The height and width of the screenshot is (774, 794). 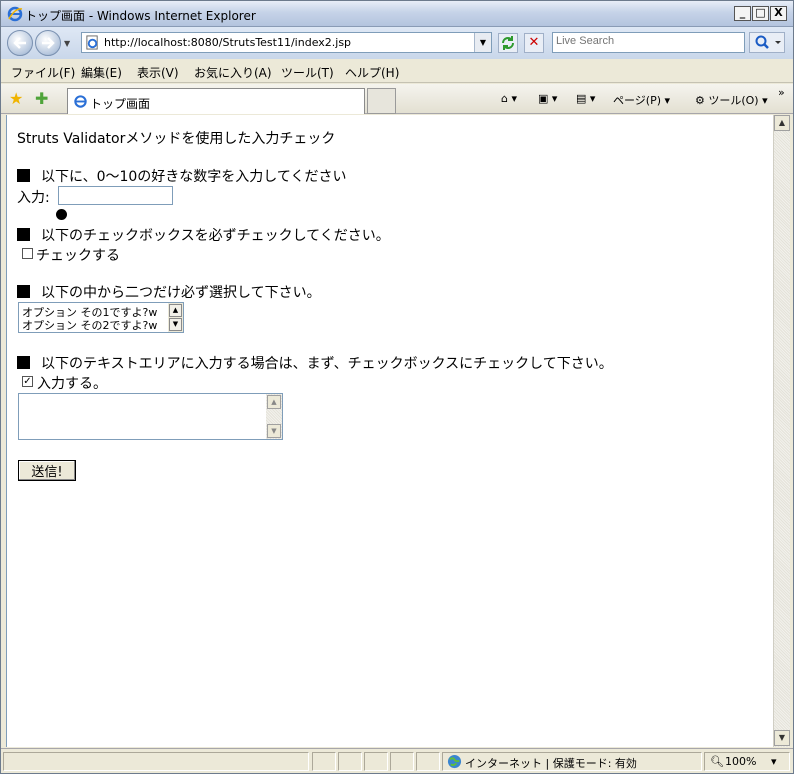 I want to click on refresh-icon, so click(x=508, y=43).